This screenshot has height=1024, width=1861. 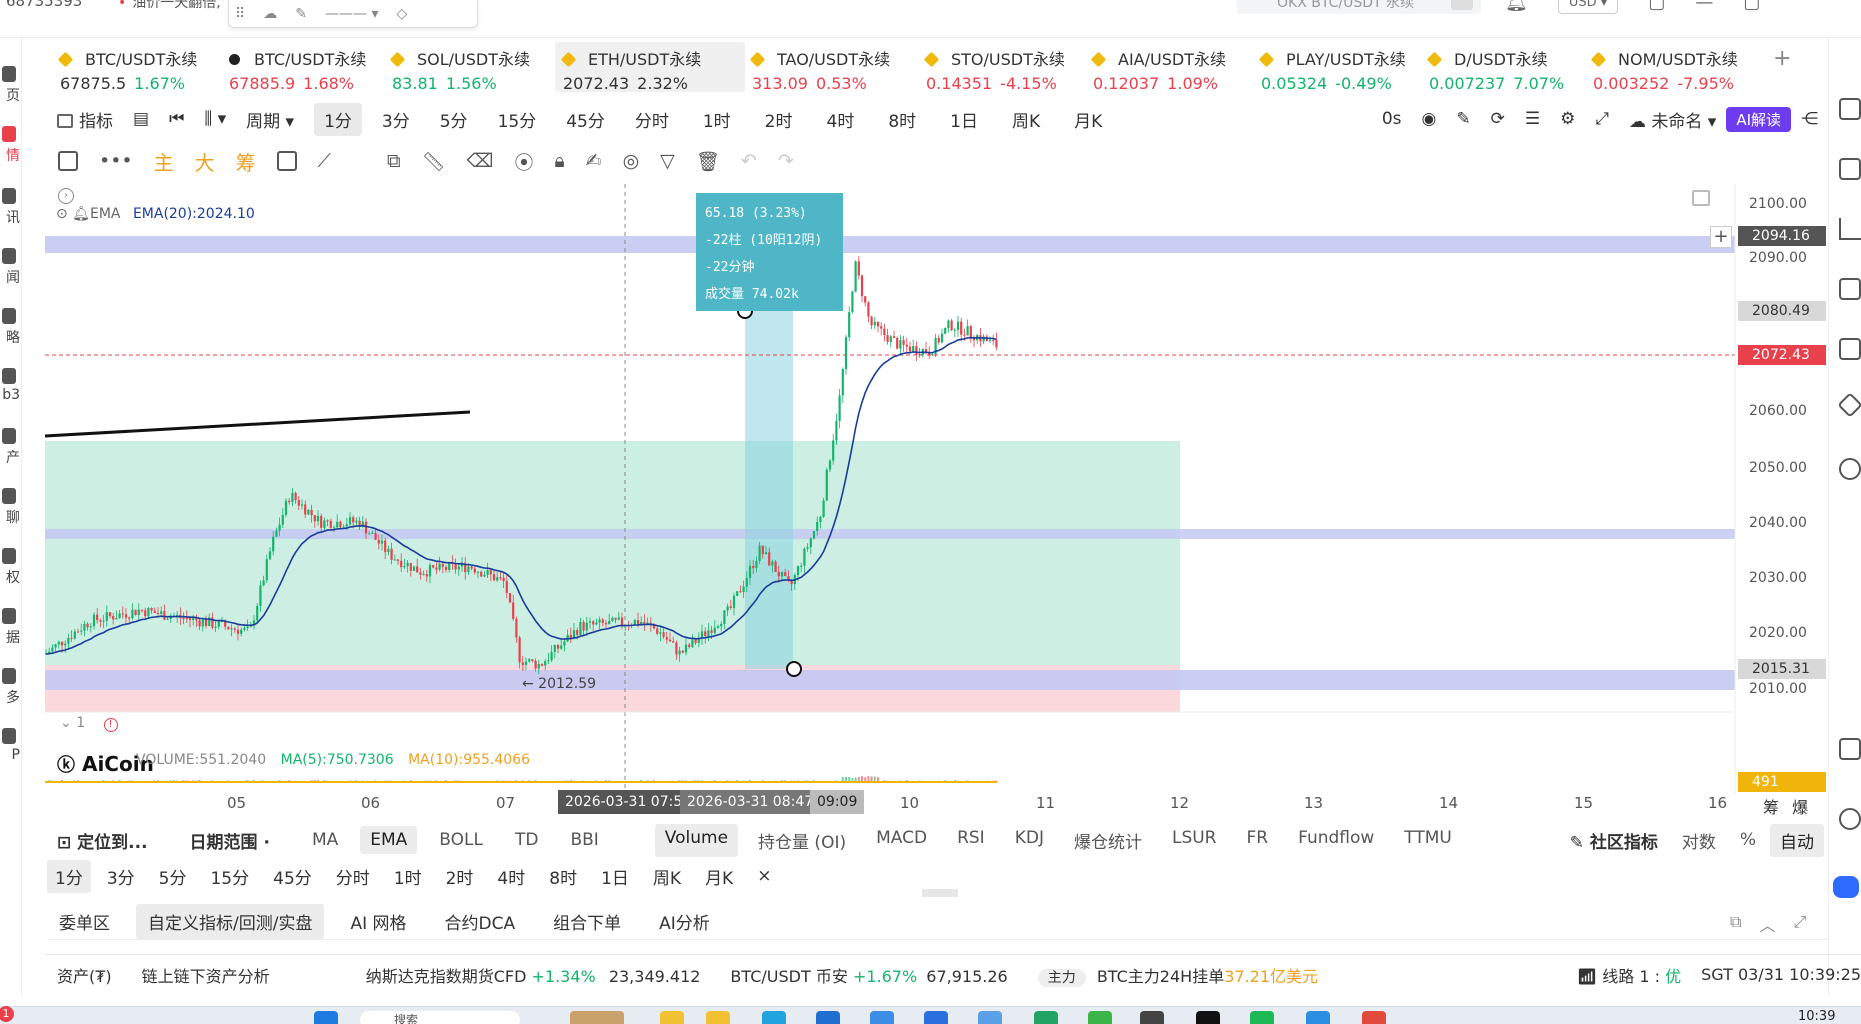 What do you see at coordinates (563, 876) in the screenshot?
I see `period-bar-option: 8时` at bounding box center [563, 876].